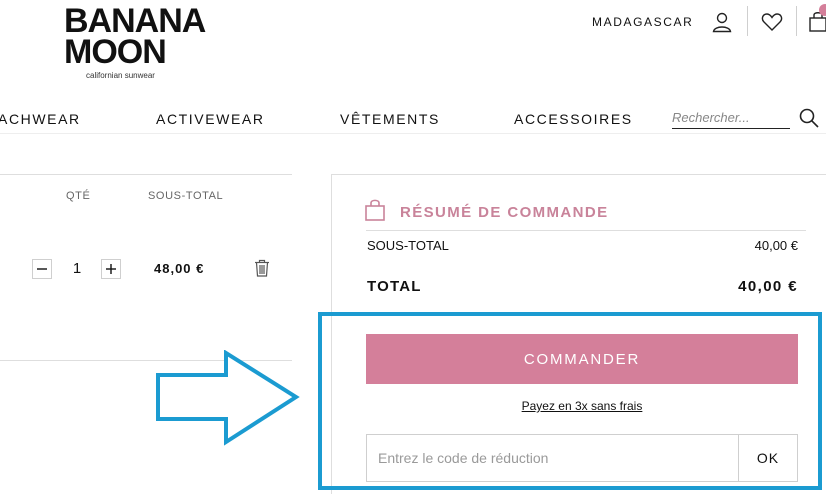 The width and height of the screenshot is (826, 494). Describe the element at coordinates (582, 406) in the screenshot. I see `installment-link: Payez en 3x sans frais` at that location.